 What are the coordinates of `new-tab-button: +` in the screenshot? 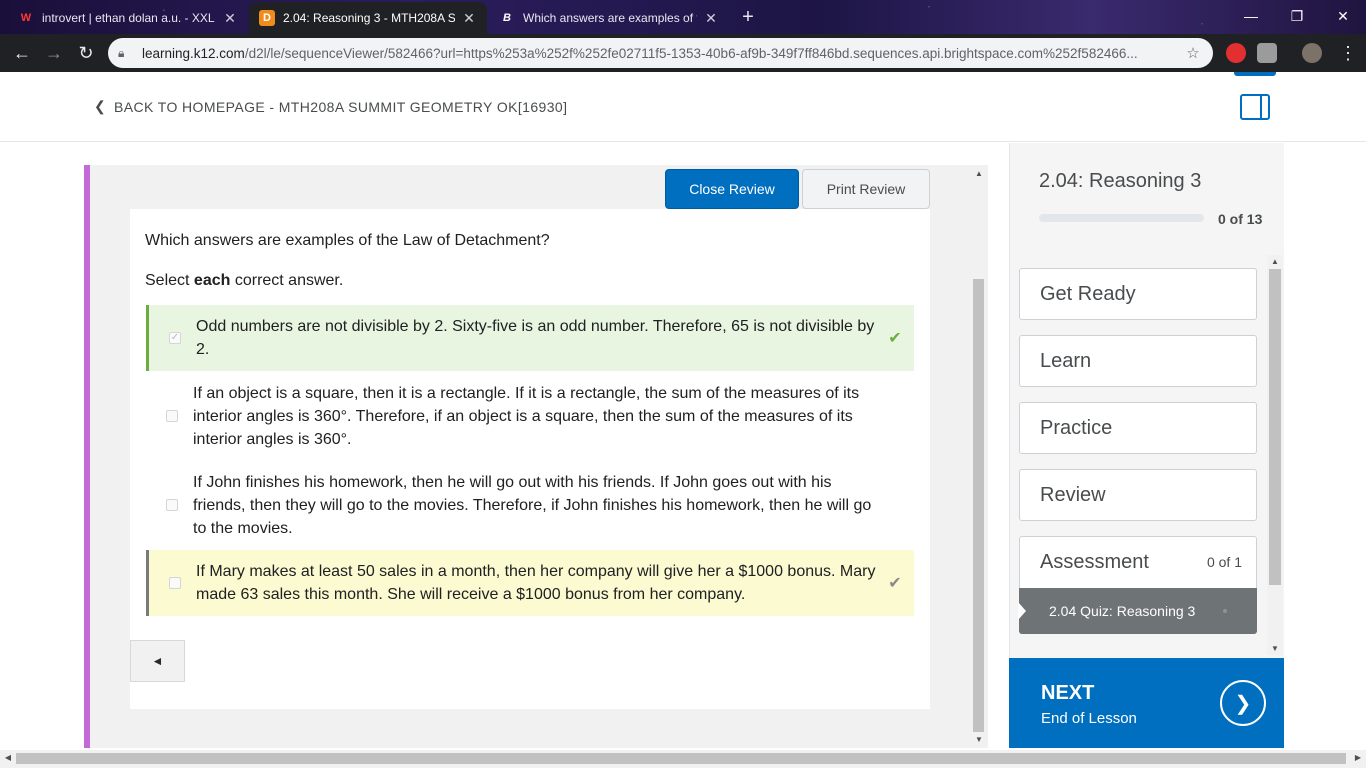 It's located at (748, 17).